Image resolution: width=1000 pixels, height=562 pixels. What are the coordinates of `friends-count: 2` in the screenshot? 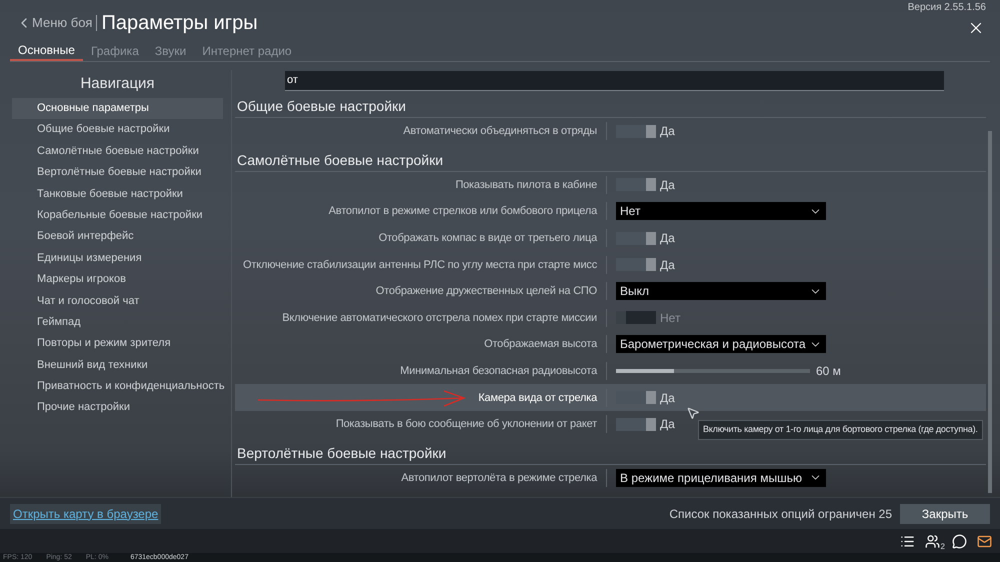 It's located at (942, 546).